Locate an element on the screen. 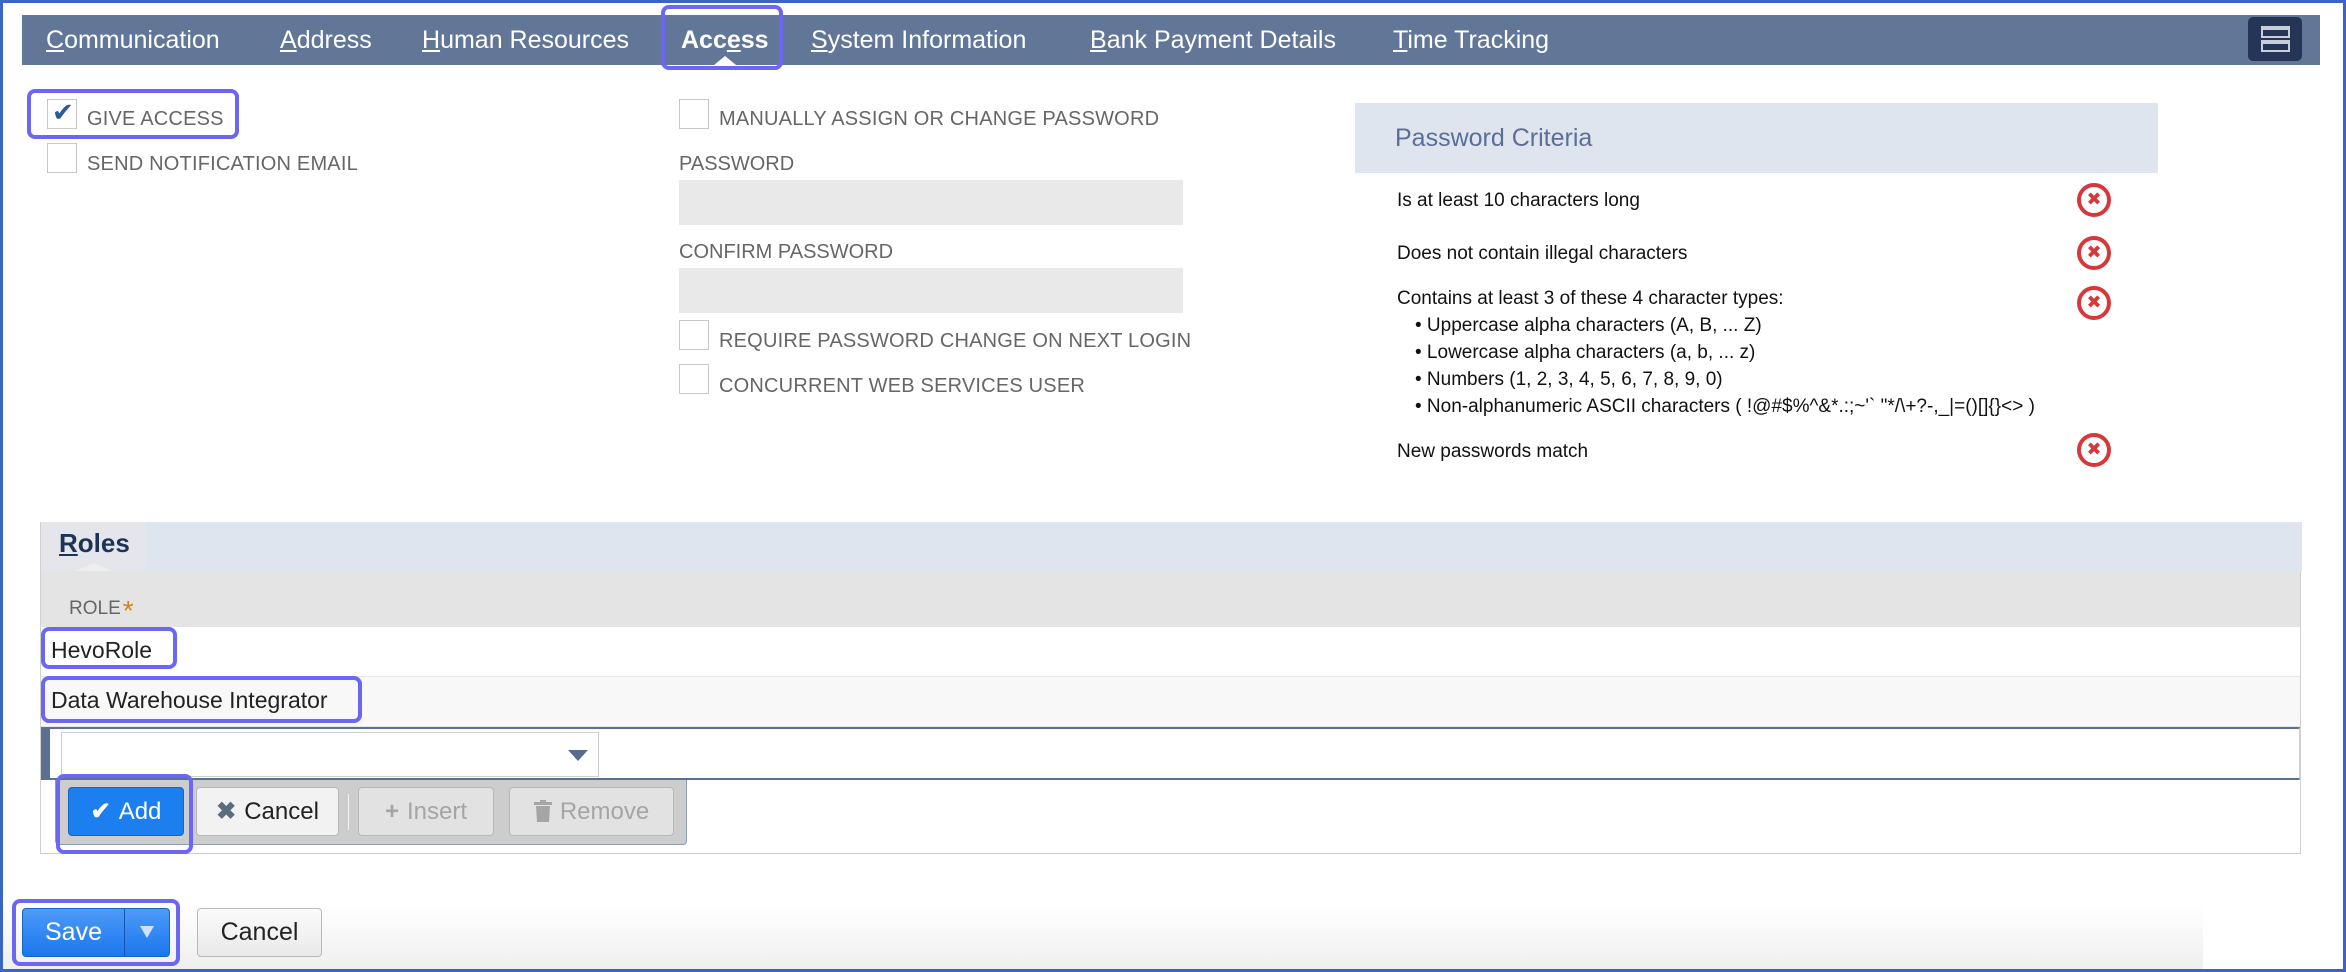 This screenshot has height=972, width=2346. manually-assign-password-label: MANUALLY ASSIGN OR CHANGE PASSWORD is located at coordinates (939, 119).